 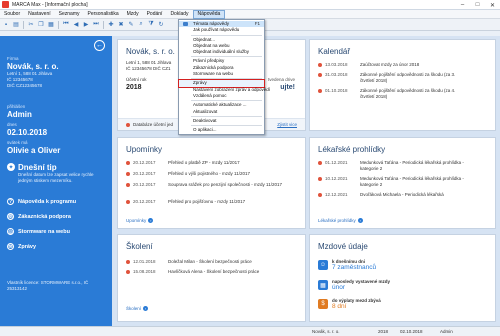 I want to click on minimize-button: –, so click(x=462, y=5).